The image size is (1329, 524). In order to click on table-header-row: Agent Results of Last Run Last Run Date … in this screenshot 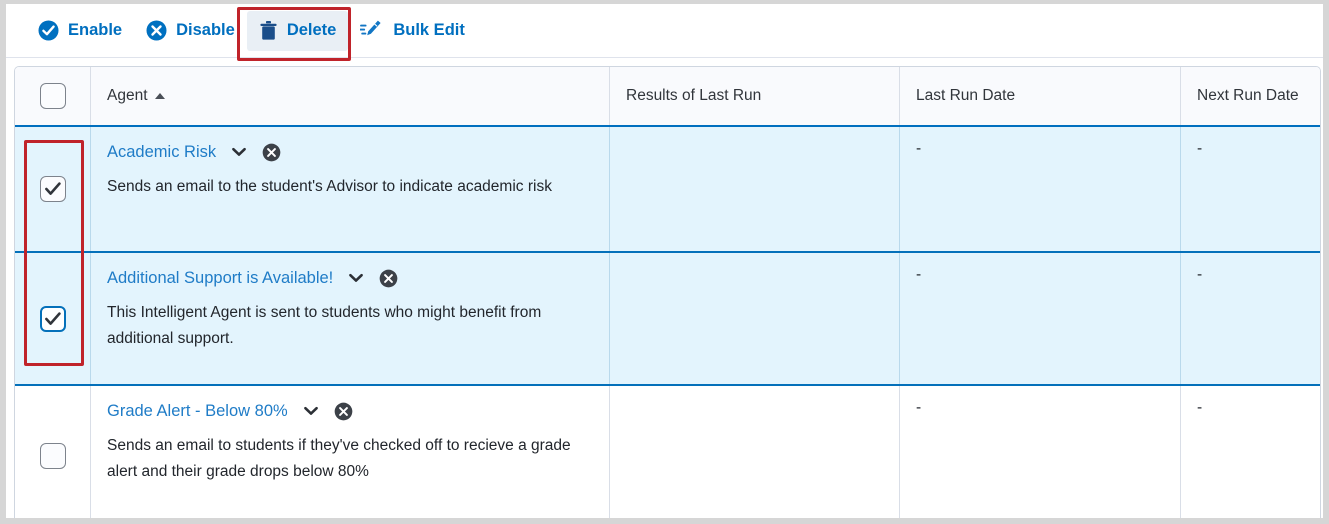, I will do `click(667, 97)`.